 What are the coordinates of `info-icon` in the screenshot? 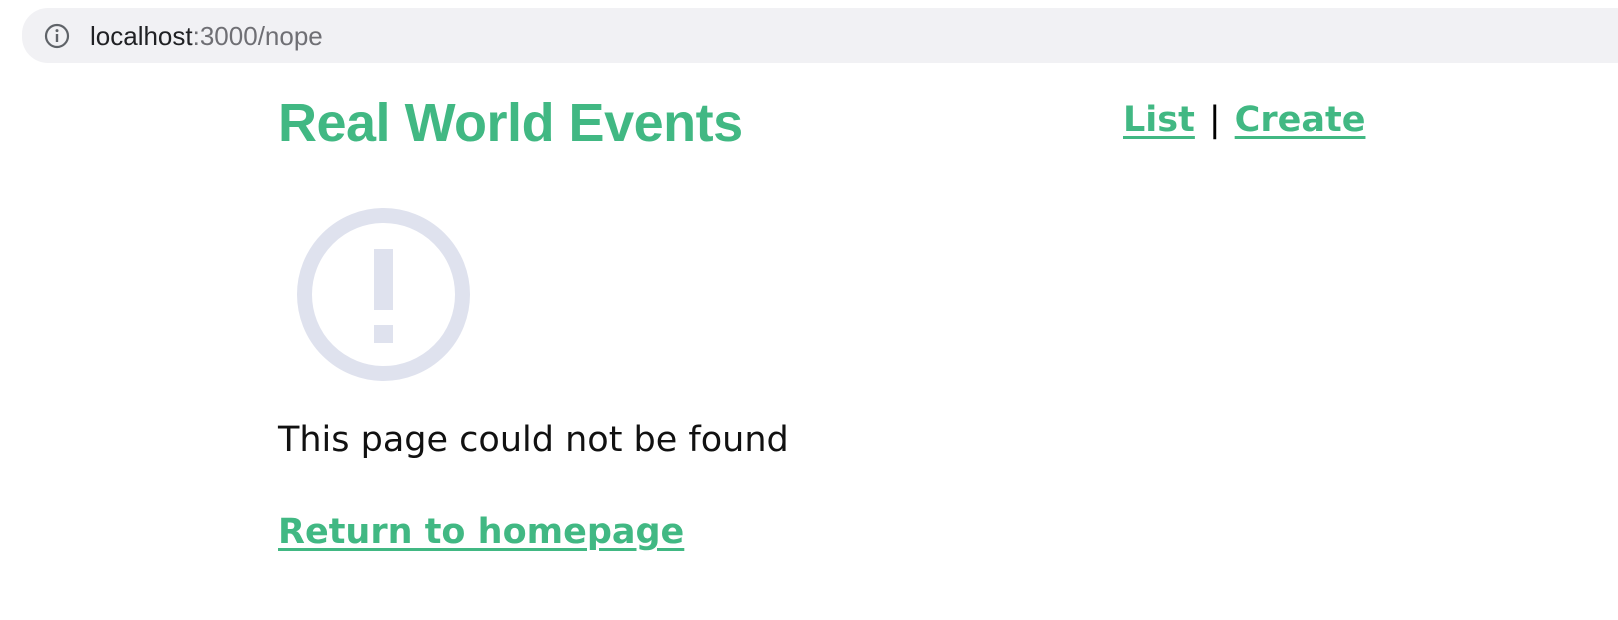 It's located at (57, 36).